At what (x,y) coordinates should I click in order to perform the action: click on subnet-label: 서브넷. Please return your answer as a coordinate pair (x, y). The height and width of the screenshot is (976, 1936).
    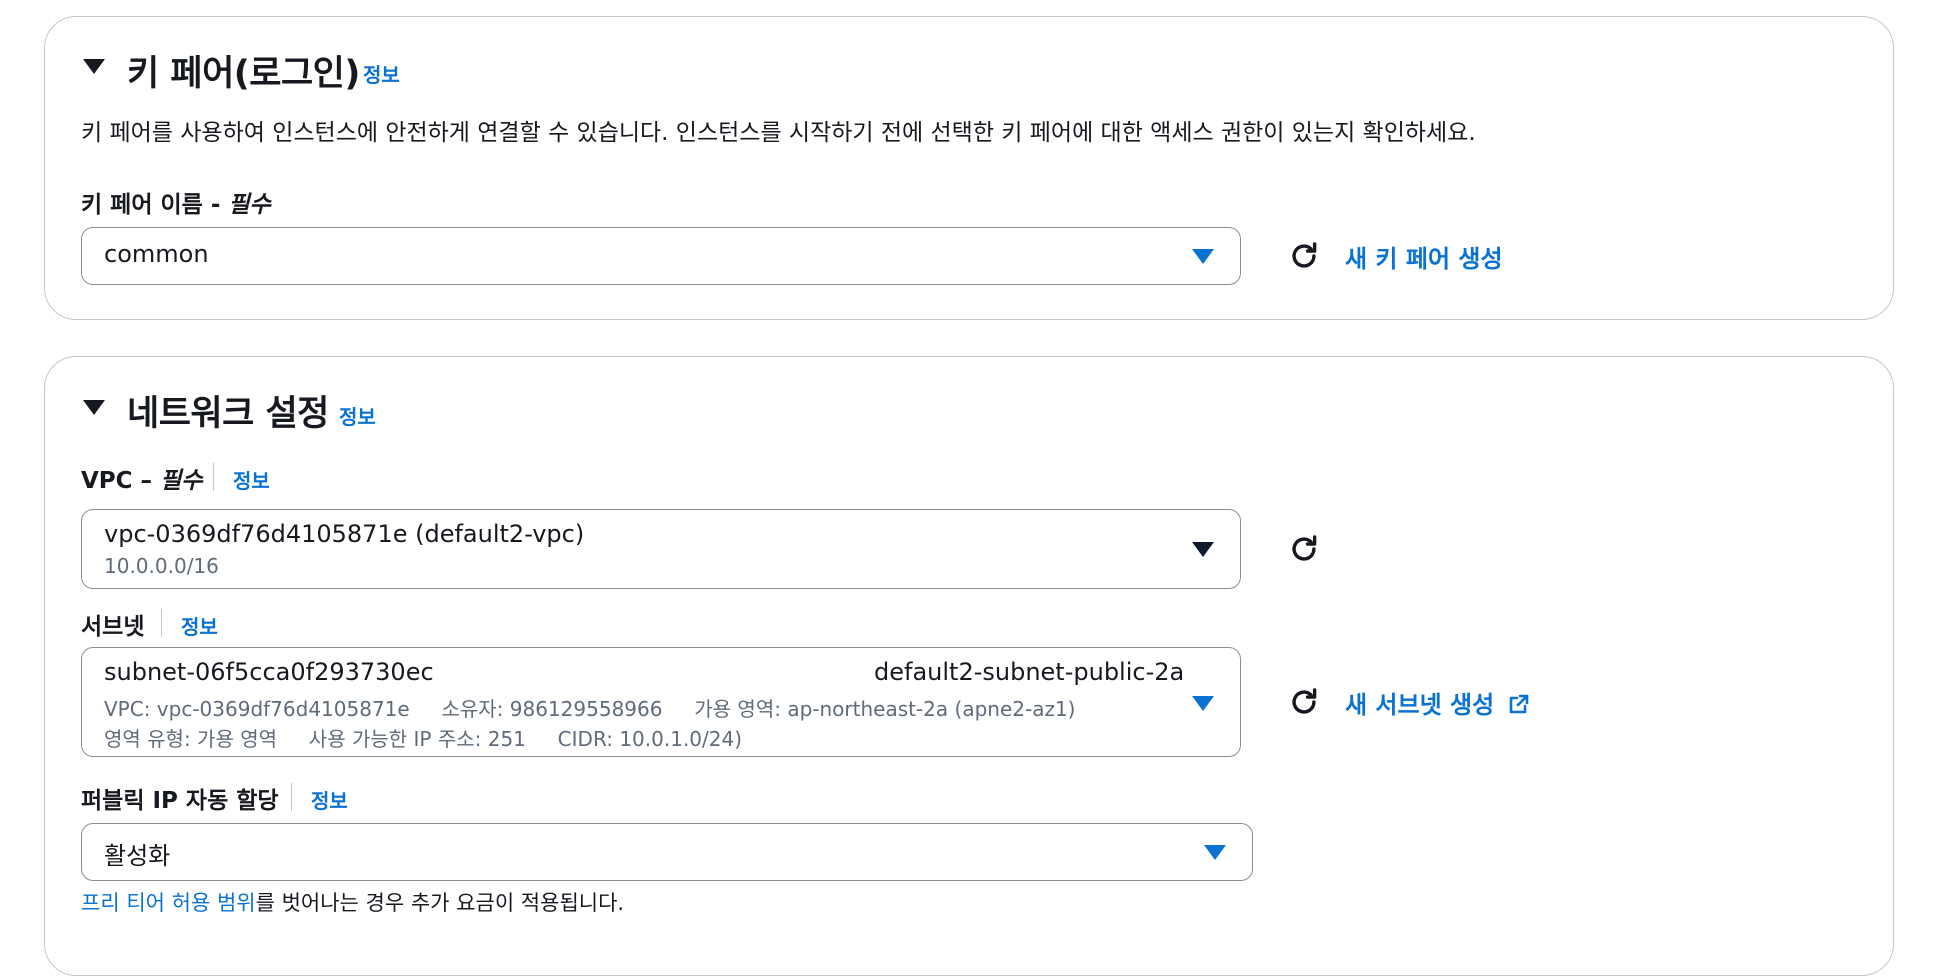
    Looking at the image, I should click on (113, 627).